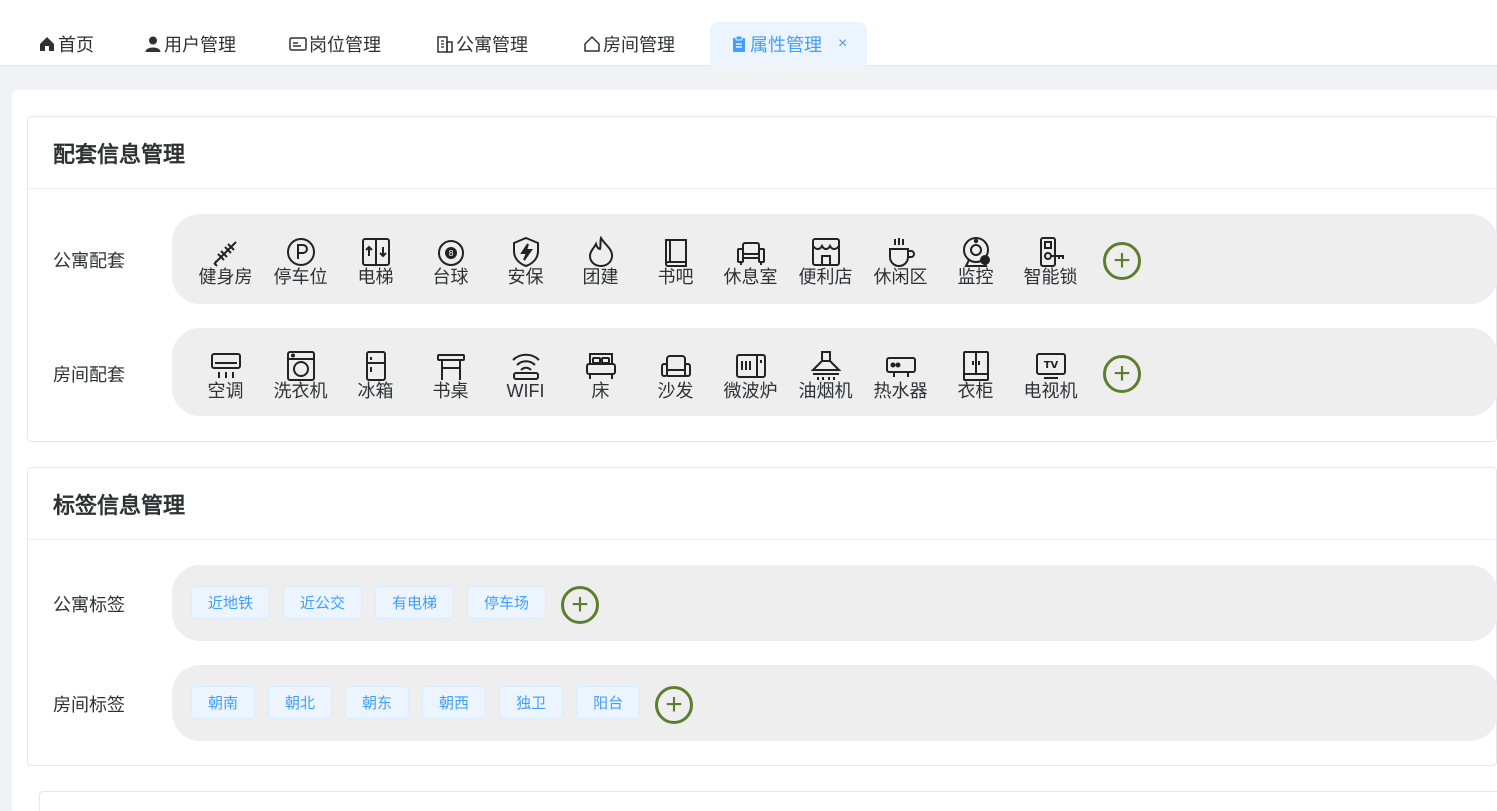 Image resolution: width=1497 pixels, height=811 pixels. What do you see at coordinates (739, 43) in the screenshot?
I see `clipboard-icon` at bounding box center [739, 43].